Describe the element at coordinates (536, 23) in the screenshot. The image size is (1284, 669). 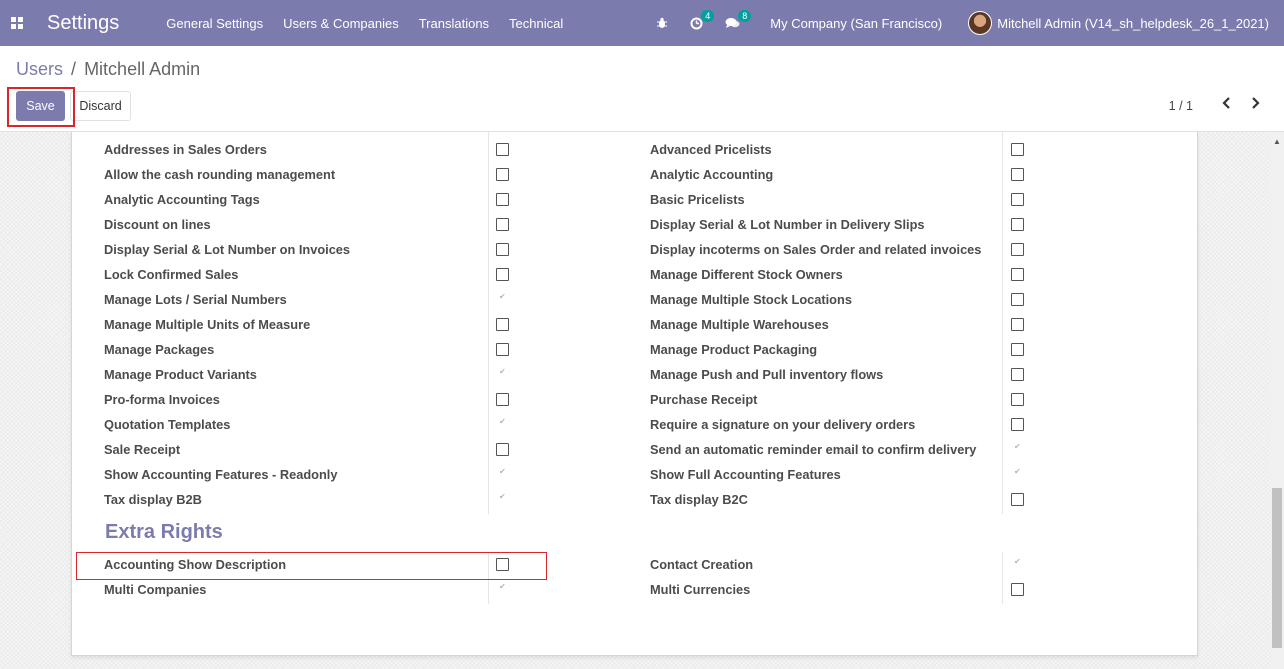
I see `menu-technical: Technical` at that location.